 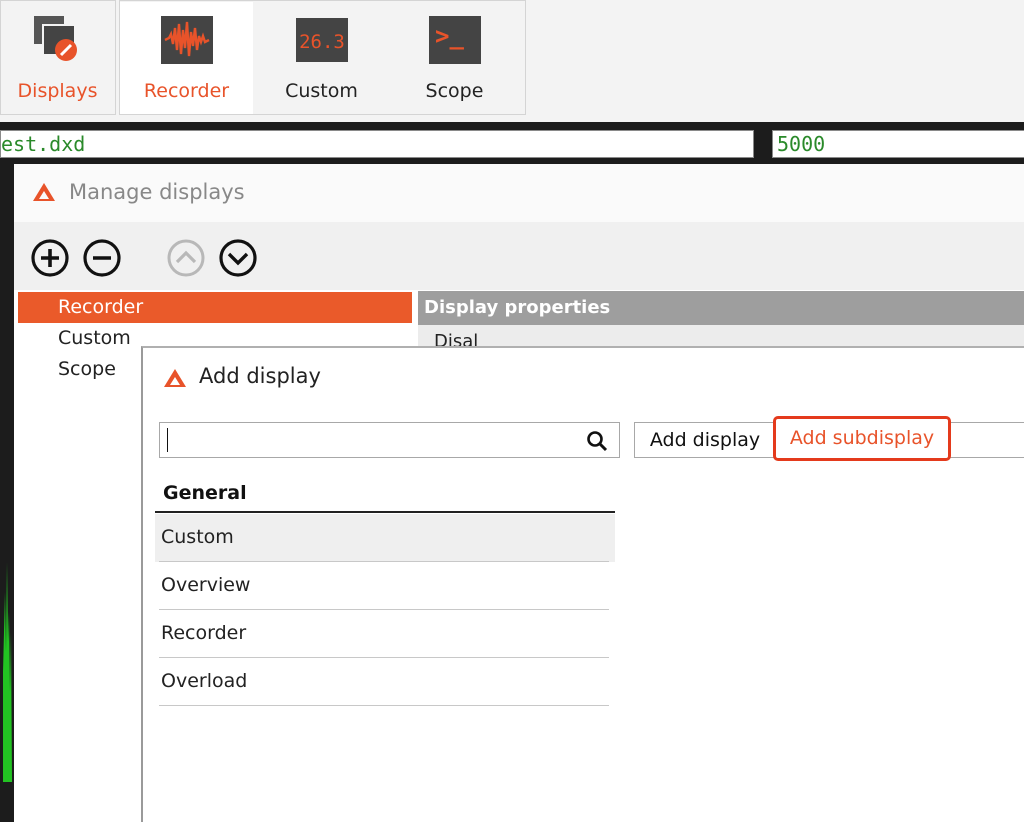 I want to click on tree-item-recorder: Recorder, so click(x=215, y=307).